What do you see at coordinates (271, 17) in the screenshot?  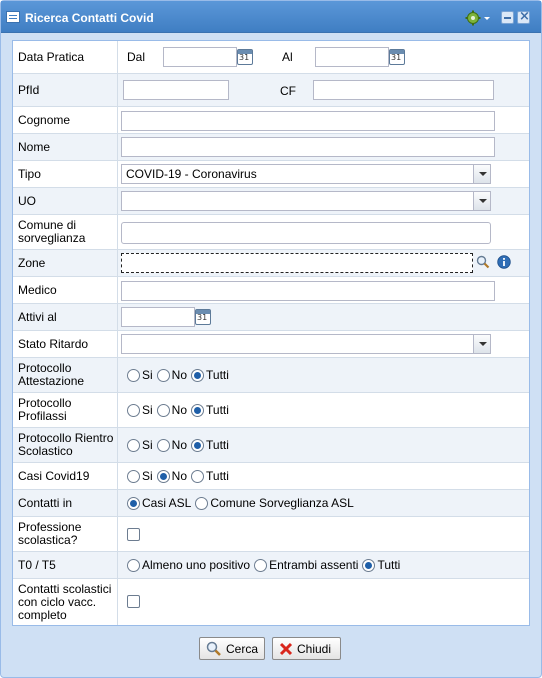 I see `window-titlebar: Ricerca Contatti Covid` at bounding box center [271, 17].